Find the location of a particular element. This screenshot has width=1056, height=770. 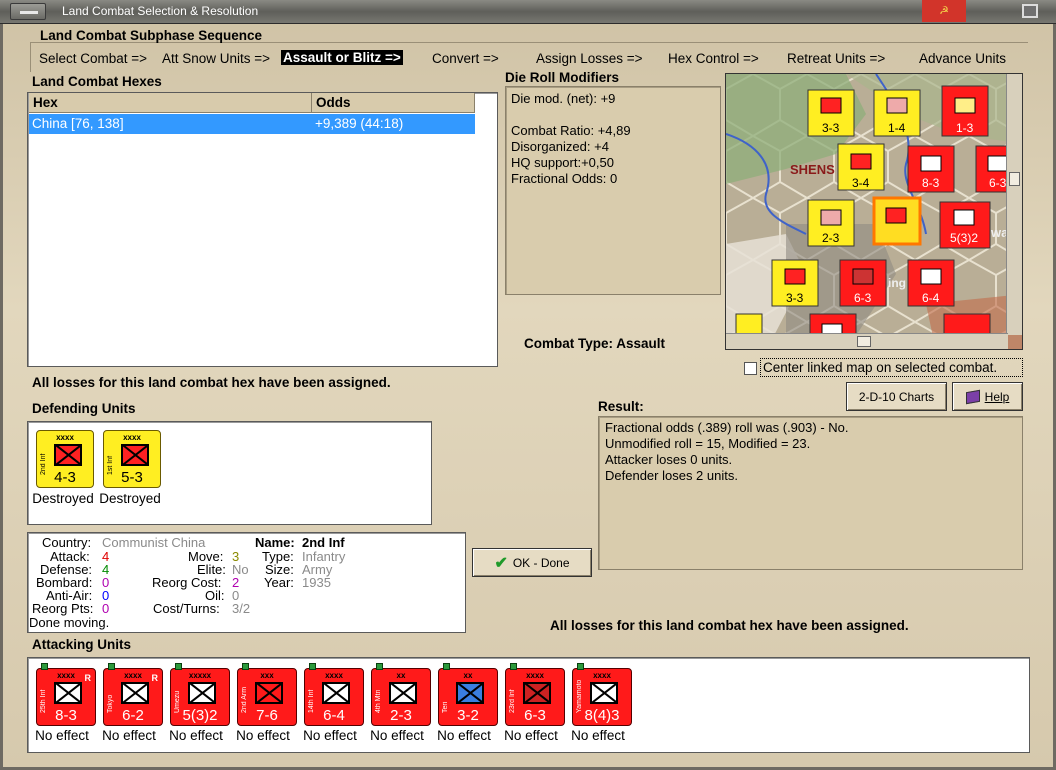

year-label: Year: is located at coordinates (279, 582).